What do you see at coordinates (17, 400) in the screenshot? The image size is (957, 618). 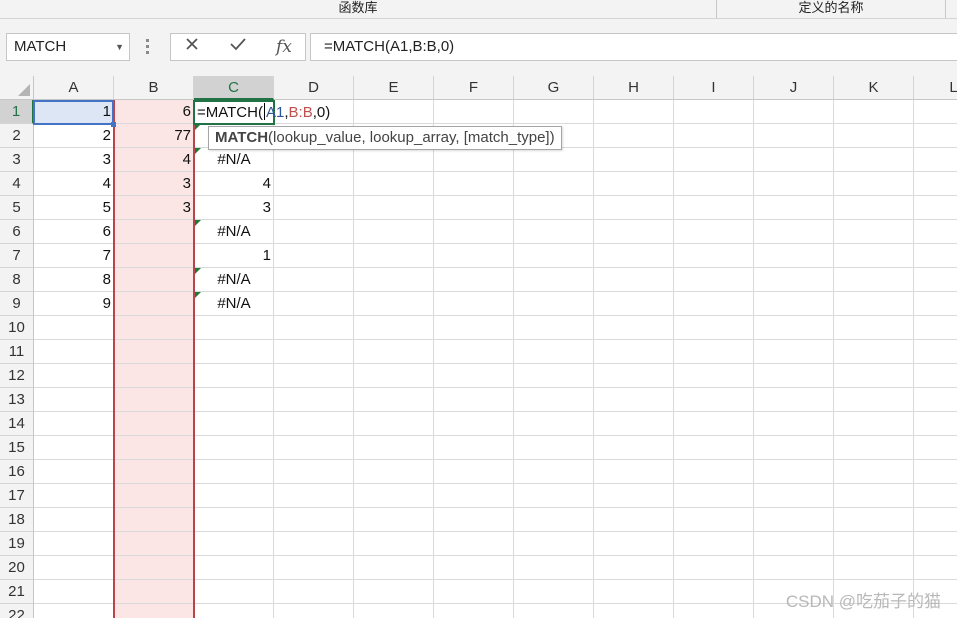 I see `row-header-13: 13` at bounding box center [17, 400].